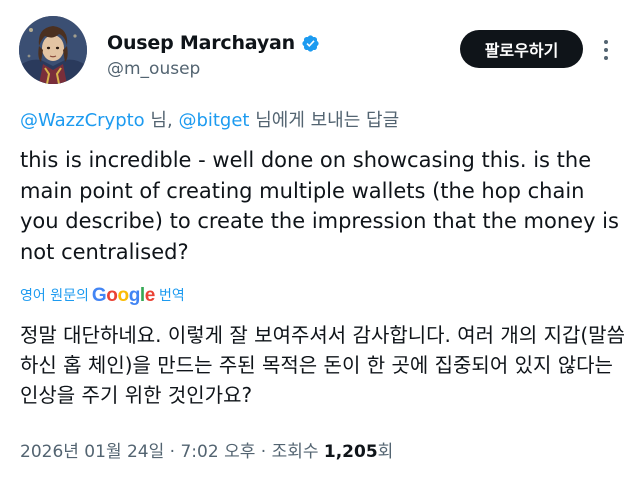 This screenshot has height=480, width=640. I want to click on replying-to-line: @WazzCrypto 님, @bitget 님에게 보내는 답글, so click(209, 121).